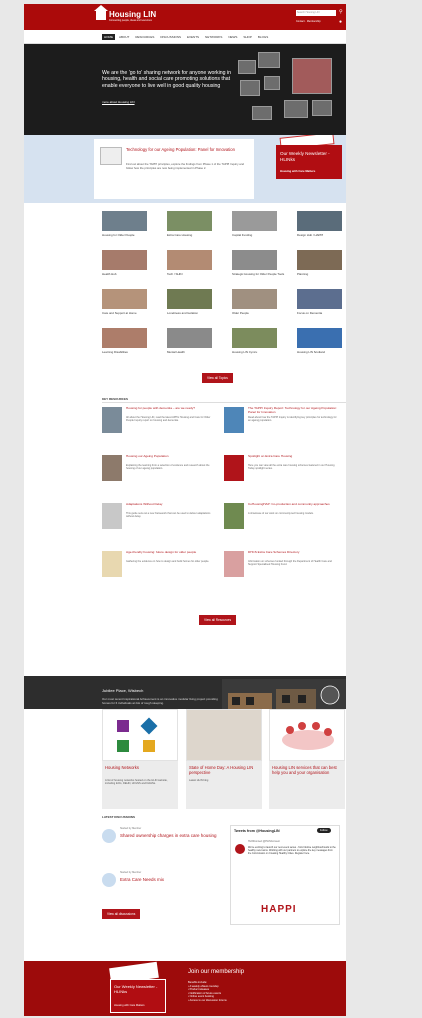 Image resolution: width=422 pixels, height=1018 pixels. Describe the element at coordinates (195, 313) in the screenshot. I see `topic-label: Loneliness and Isolation` at that location.